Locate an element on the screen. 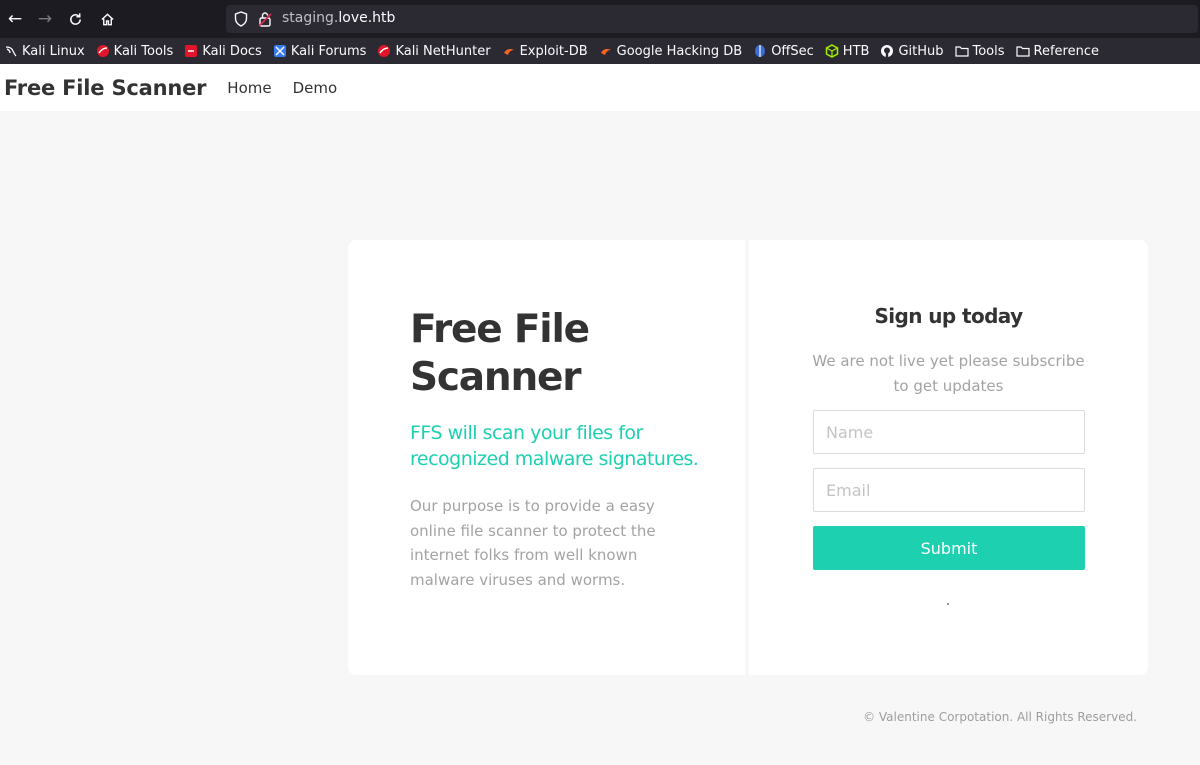 This screenshot has width=1200, height=765. bookmark-kali-nethunter: Kali NetHunter is located at coordinates (434, 51).